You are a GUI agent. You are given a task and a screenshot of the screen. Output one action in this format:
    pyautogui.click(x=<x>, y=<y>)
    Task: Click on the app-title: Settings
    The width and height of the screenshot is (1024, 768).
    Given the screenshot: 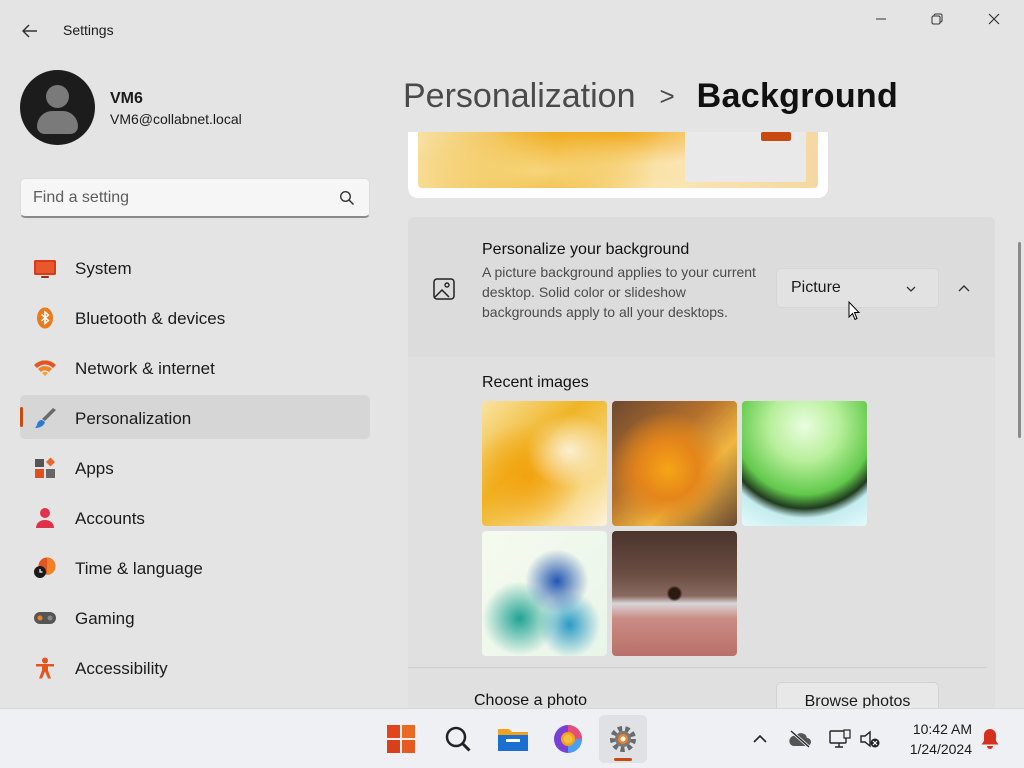 What is the action you would take?
    pyautogui.click(x=88, y=30)
    